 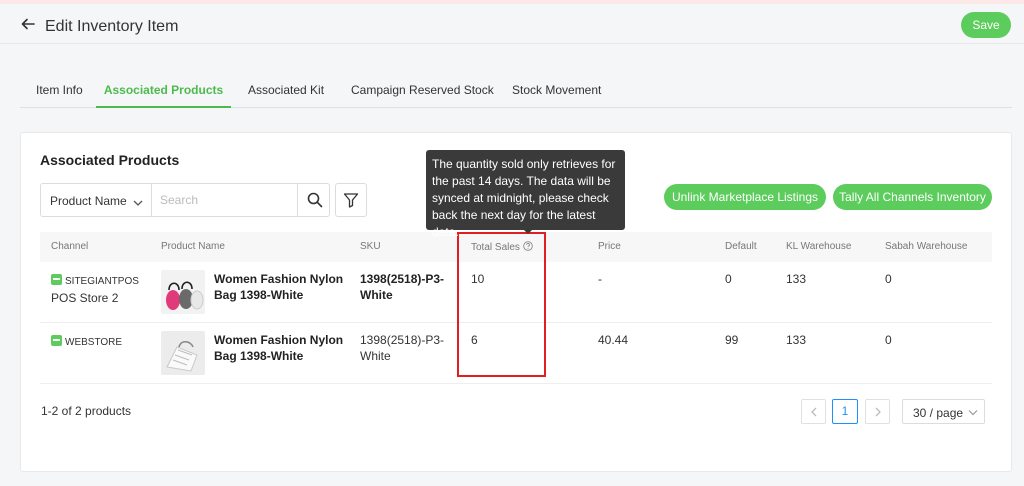 I want to click on save-button: Save, so click(x=986, y=25).